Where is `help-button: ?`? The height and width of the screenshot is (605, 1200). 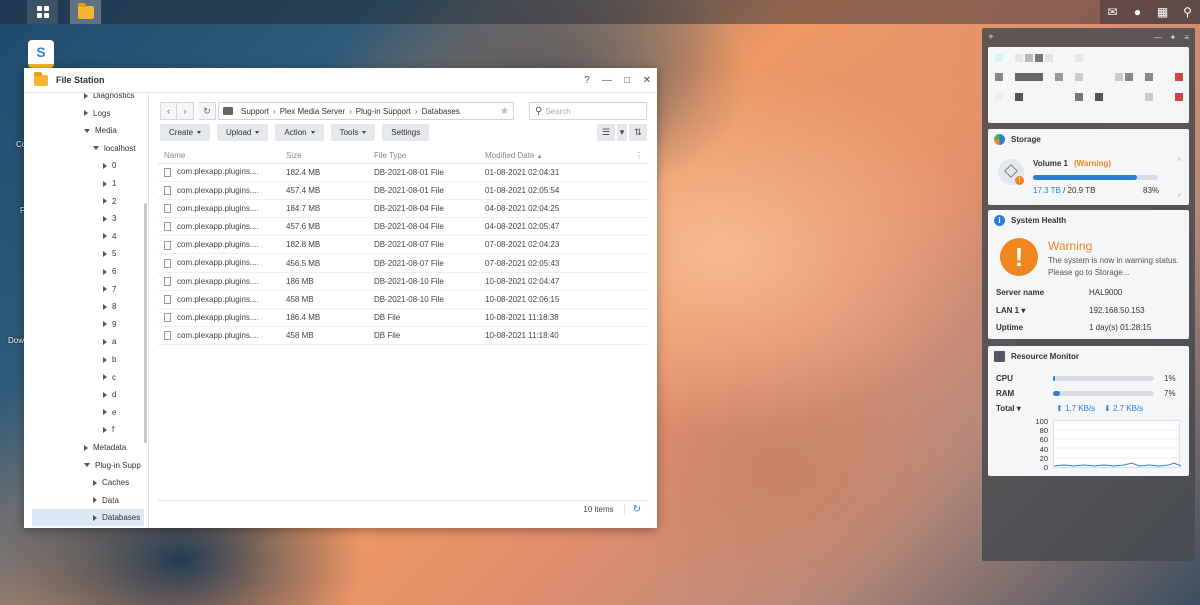 help-button: ? is located at coordinates (587, 80).